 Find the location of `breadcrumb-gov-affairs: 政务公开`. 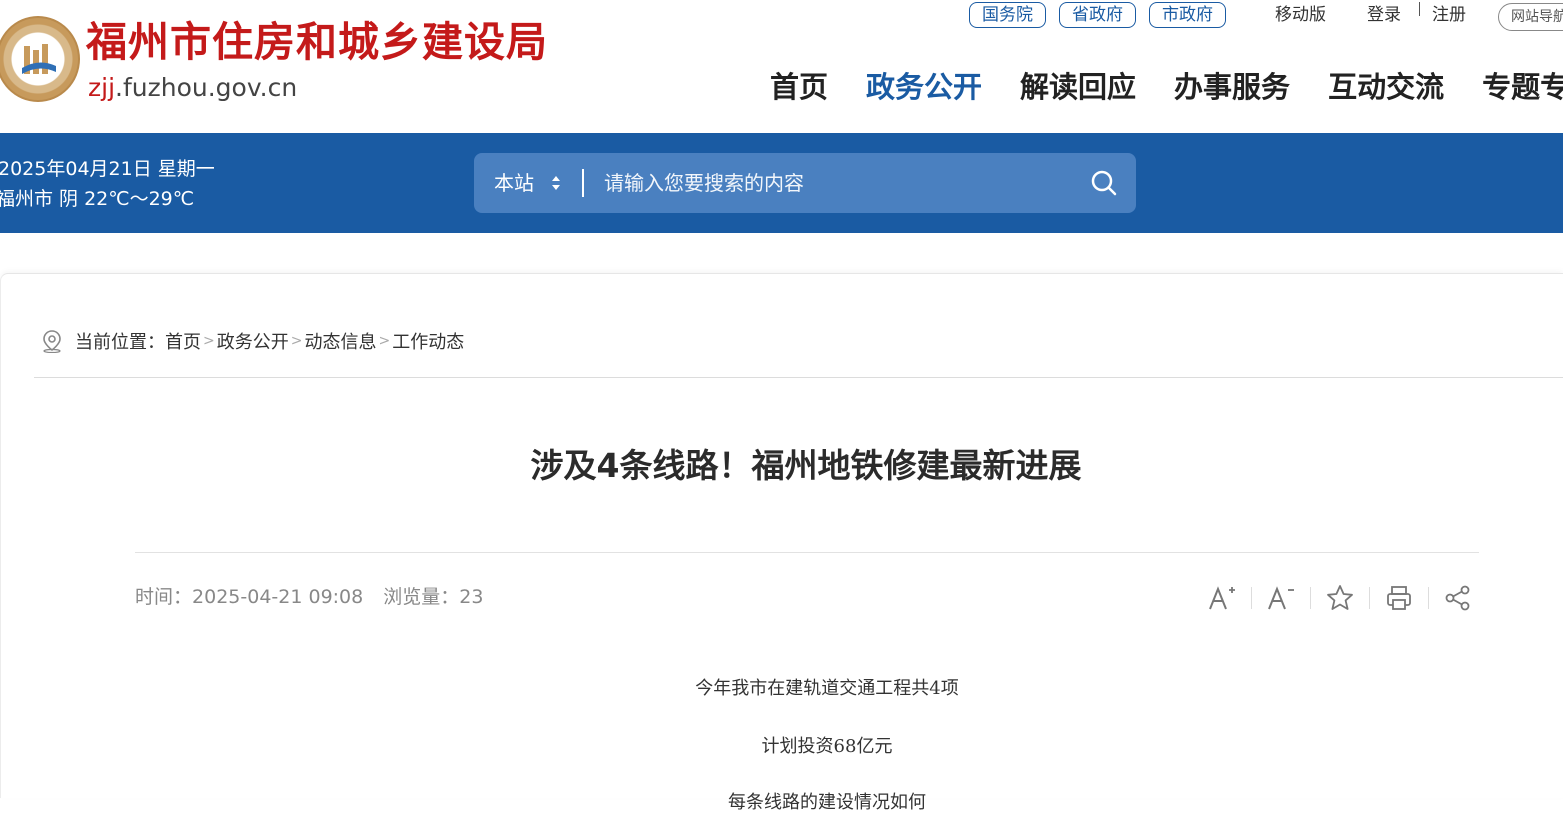

breadcrumb-gov-affairs: 政务公开 is located at coordinates (253, 341).